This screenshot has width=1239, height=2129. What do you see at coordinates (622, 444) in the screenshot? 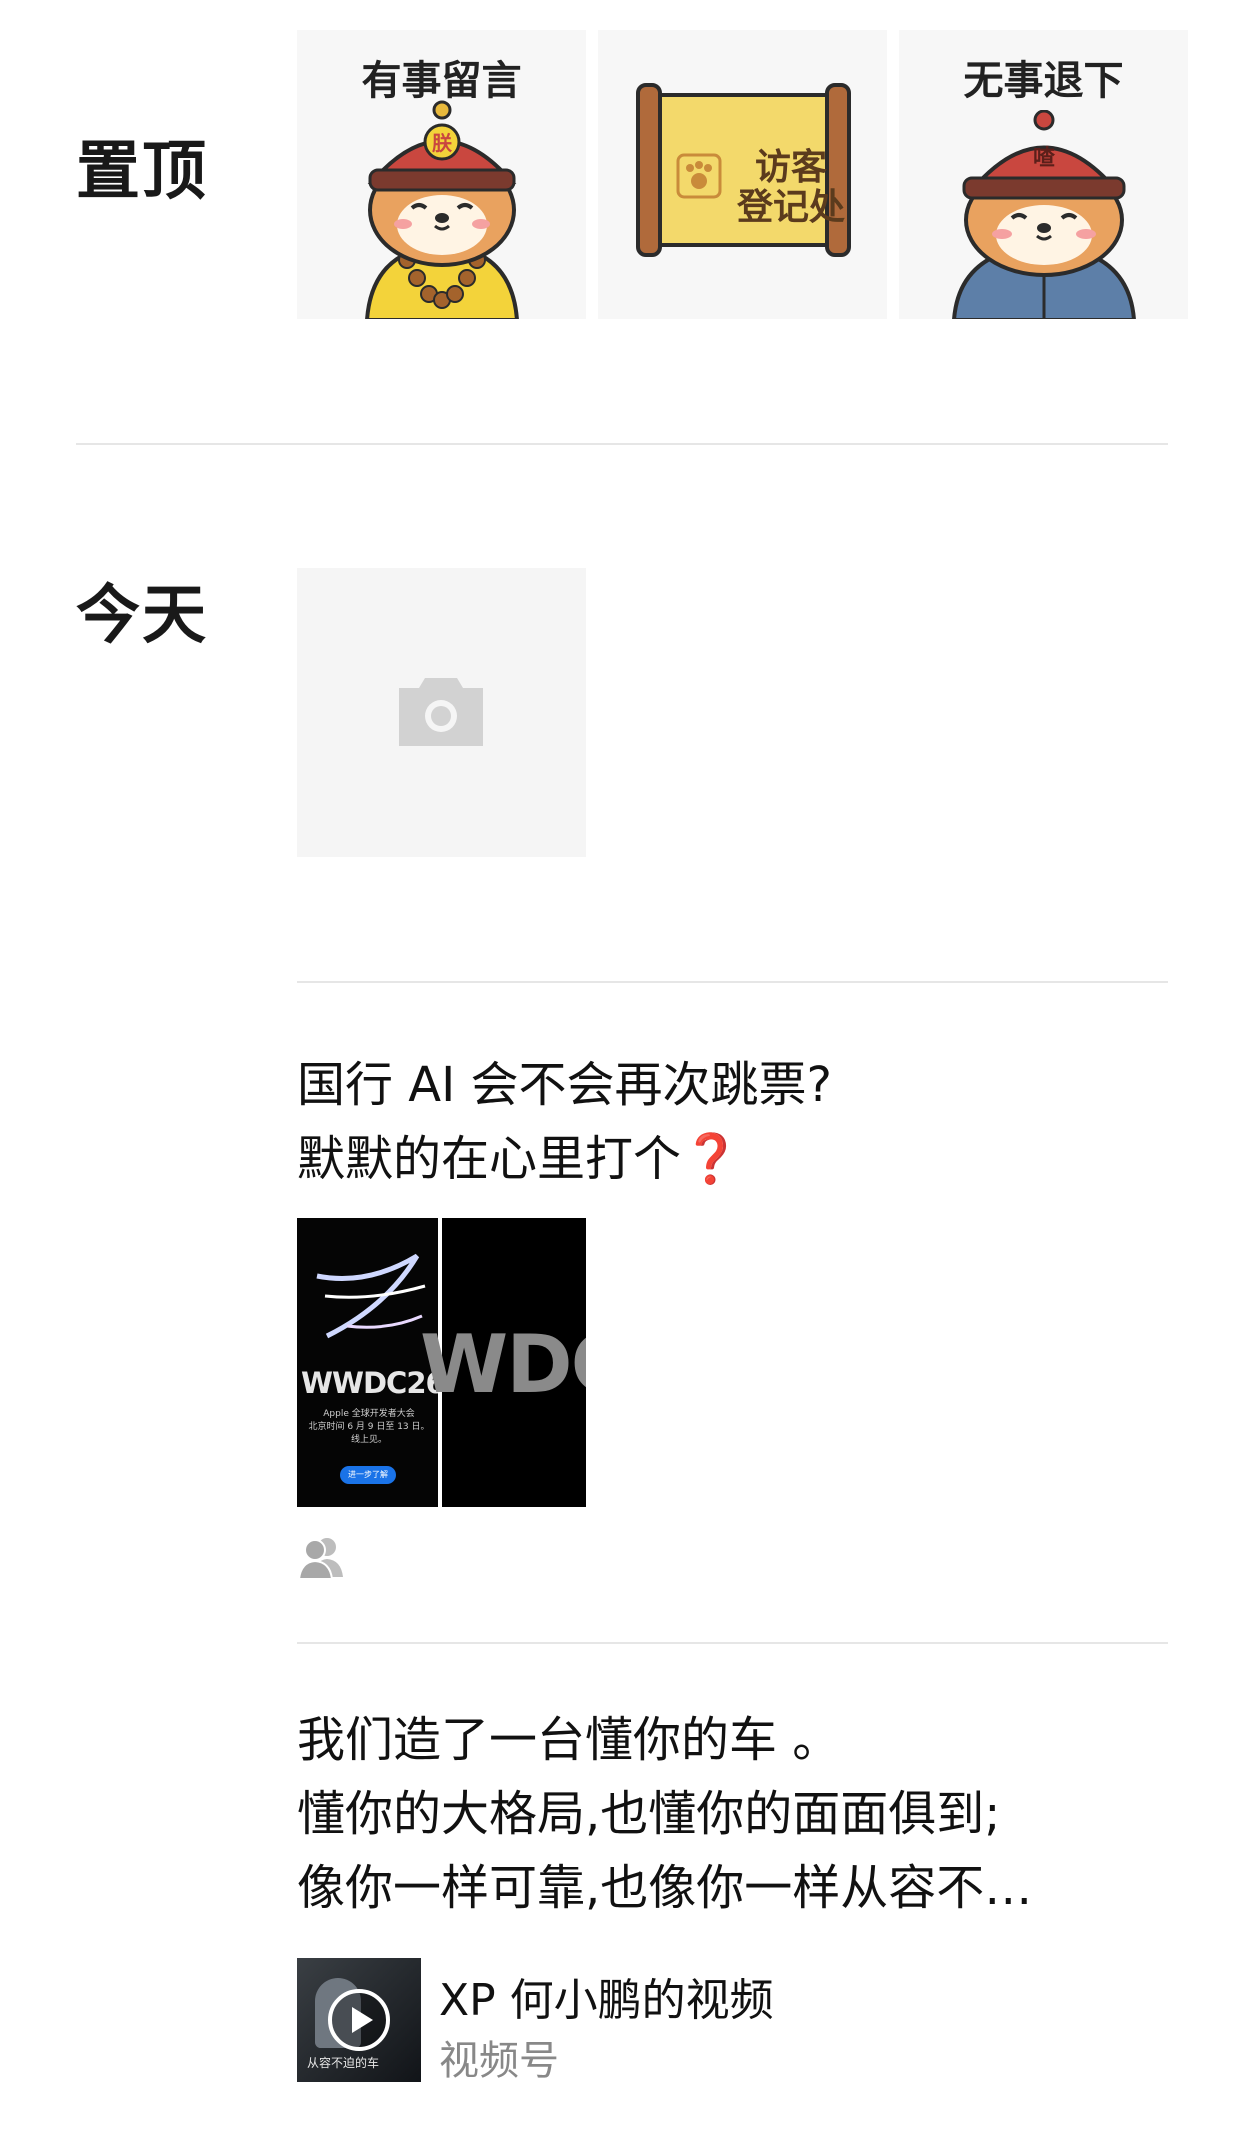
I see `section-divider` at bounding box center [622, 444].